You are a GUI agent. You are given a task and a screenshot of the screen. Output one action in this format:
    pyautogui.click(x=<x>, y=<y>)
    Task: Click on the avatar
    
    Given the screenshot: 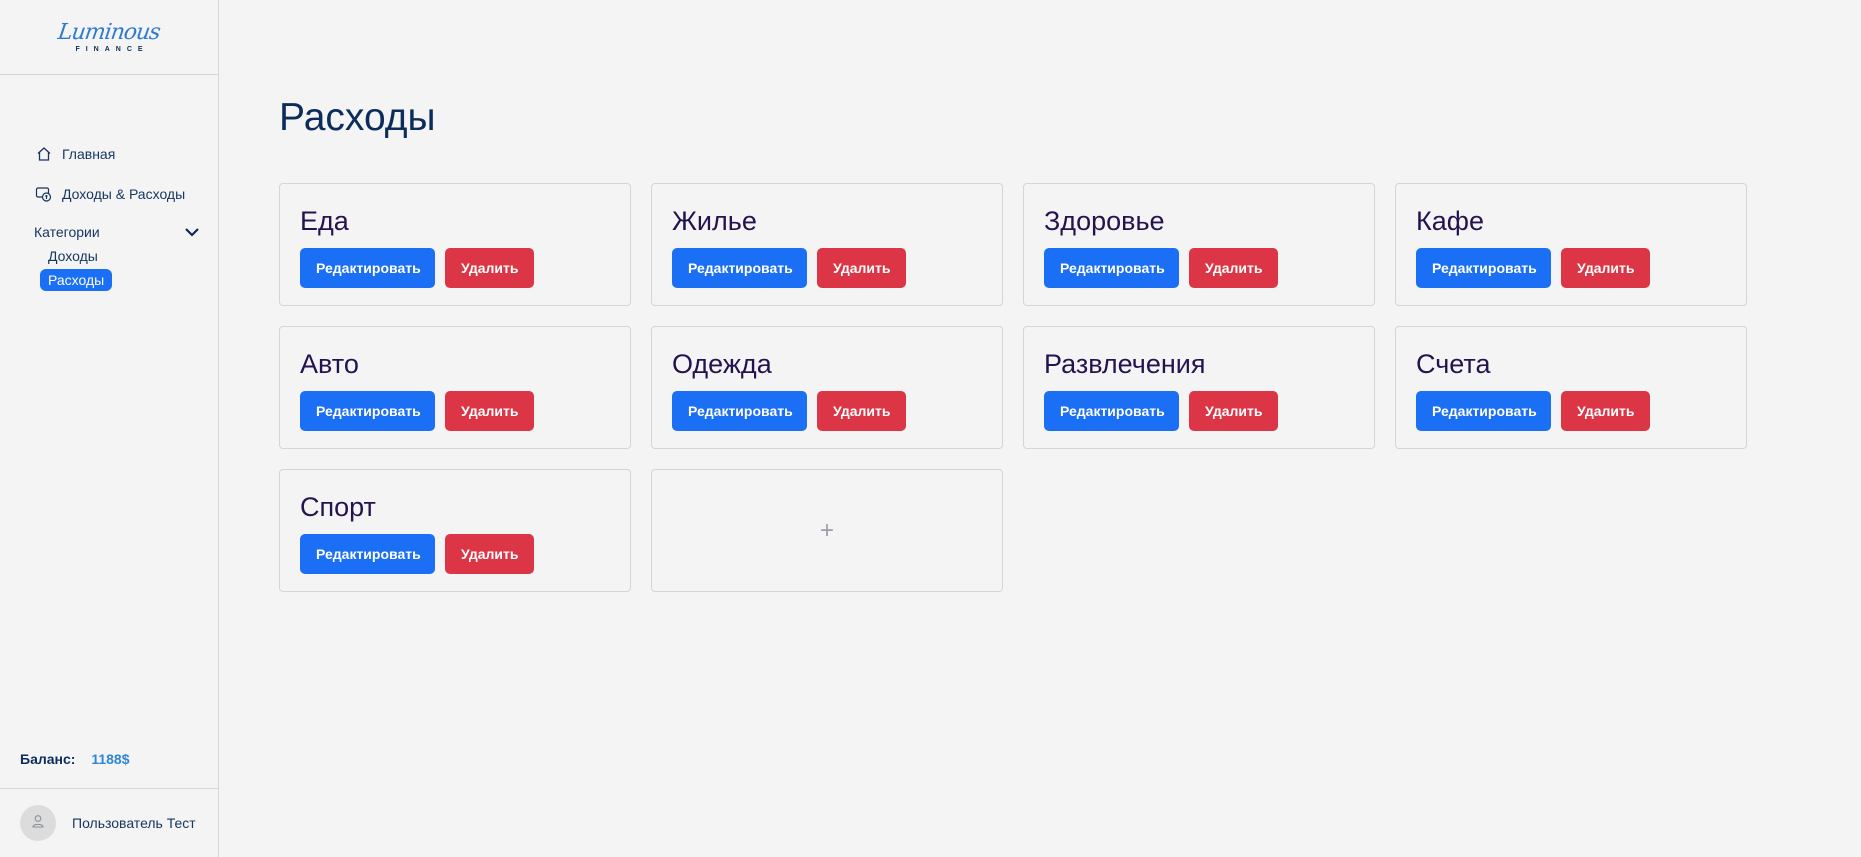 What is the action you would take?
    pyautogui.click(x=38, y=823)
    